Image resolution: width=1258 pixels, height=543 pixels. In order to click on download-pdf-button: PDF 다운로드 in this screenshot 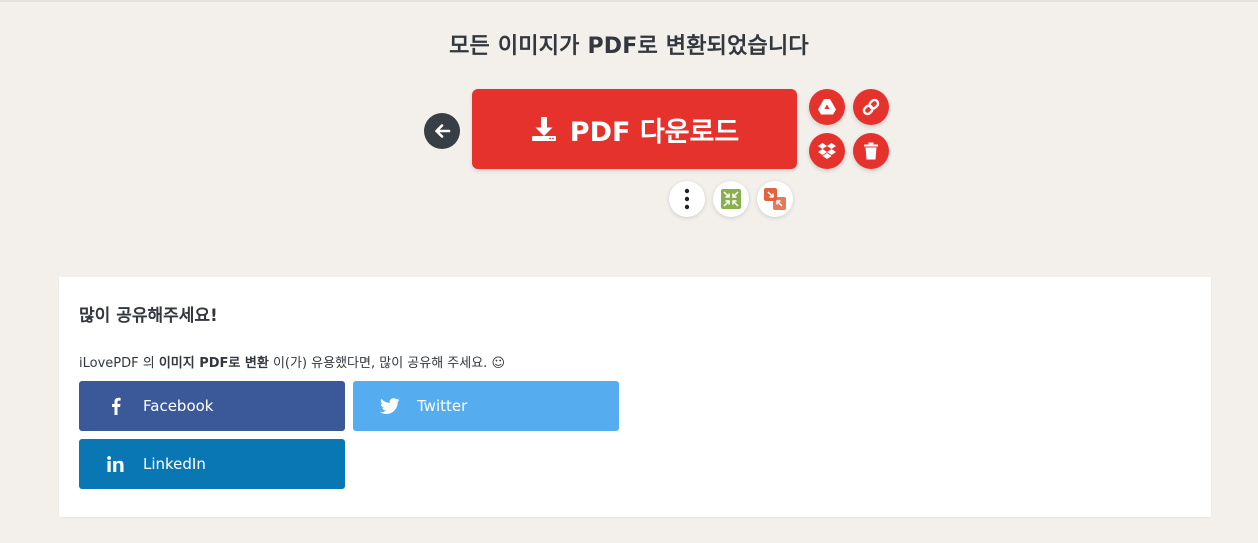, I will do `click(634, 129)`.